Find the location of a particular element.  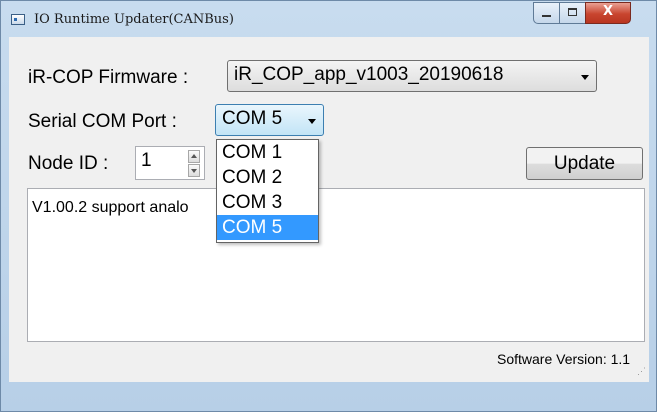

minimize-button is located at coordinates (546, 13).